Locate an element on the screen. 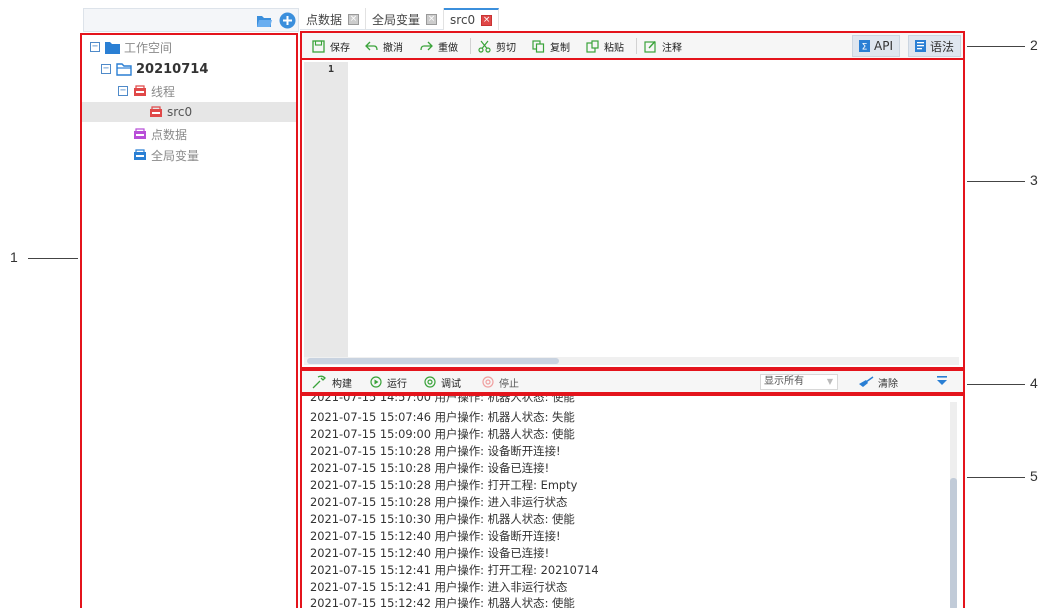  callout-label-5: 5 is located at coordinates (1034, 476).